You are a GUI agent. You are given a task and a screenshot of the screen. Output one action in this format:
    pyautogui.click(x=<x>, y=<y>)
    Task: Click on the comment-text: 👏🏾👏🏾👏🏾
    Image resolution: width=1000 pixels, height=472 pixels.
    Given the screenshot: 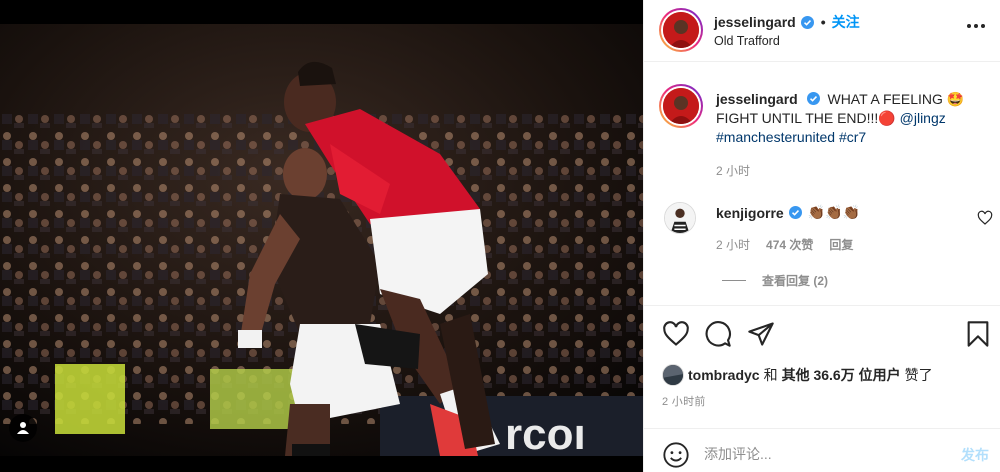 What is the action you would take?
    pyautogui.click(x=833, y=212)
    